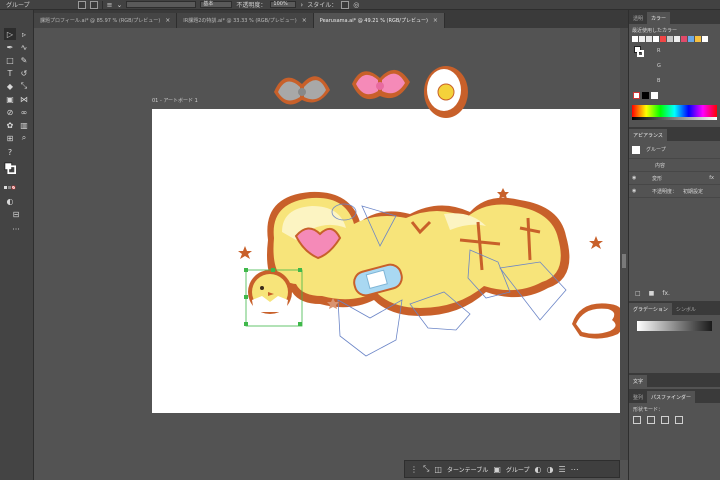  Describe the element at coordinates (654, 95) in the screenshot. I see `white-swatch` at that location.